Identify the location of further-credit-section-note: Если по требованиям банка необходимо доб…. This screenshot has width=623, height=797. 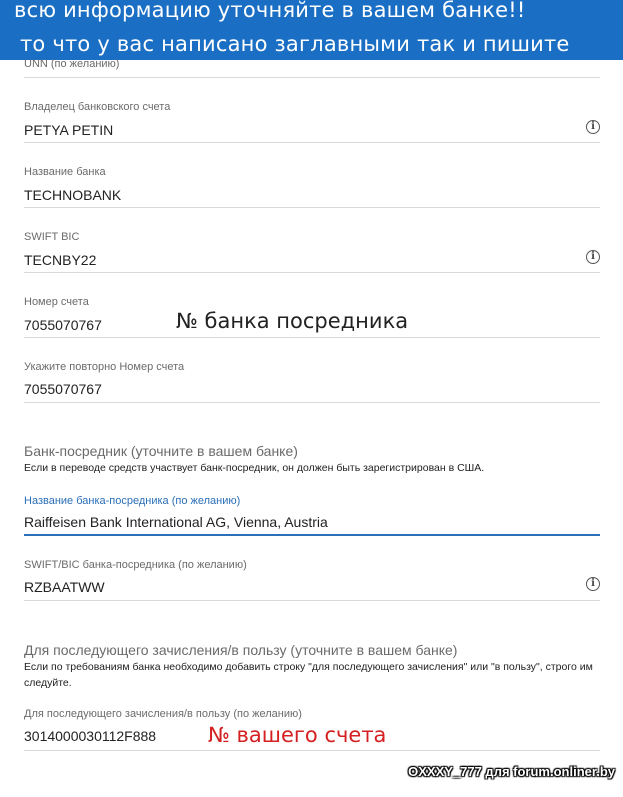
(308, 675).